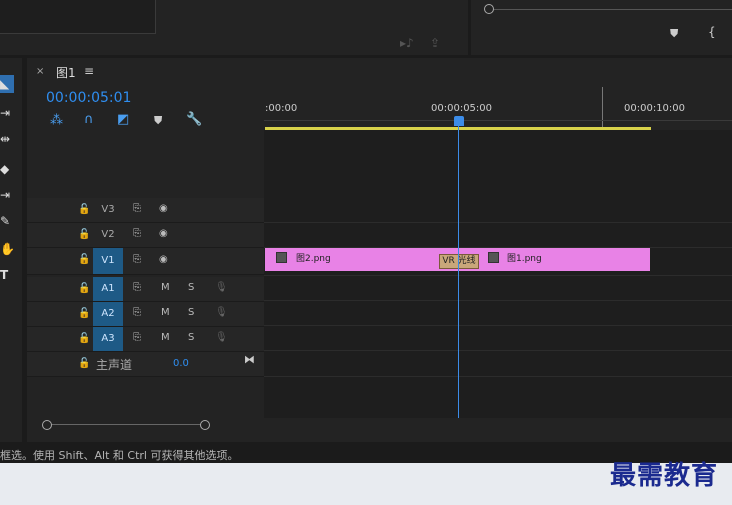 The width and height of the screenshot is (732, 505). Describe the element at coordinates (313, 259) in the screenshot. I see `clip-label: 图2.png` at that location.